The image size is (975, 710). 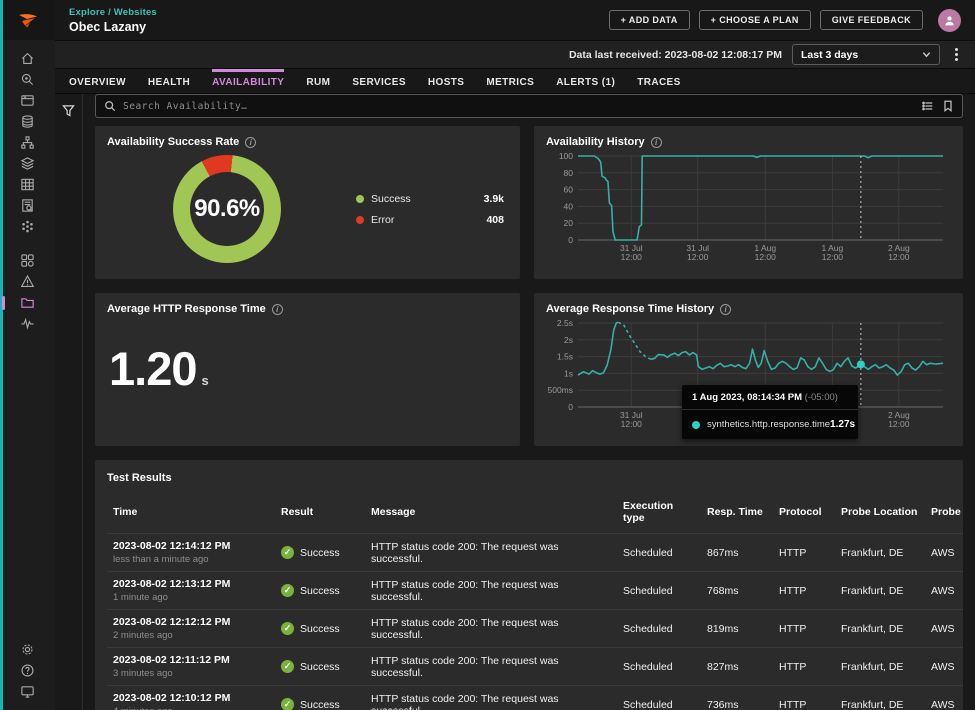 I want to click on alerts-icon, so click(x=27, y=280).